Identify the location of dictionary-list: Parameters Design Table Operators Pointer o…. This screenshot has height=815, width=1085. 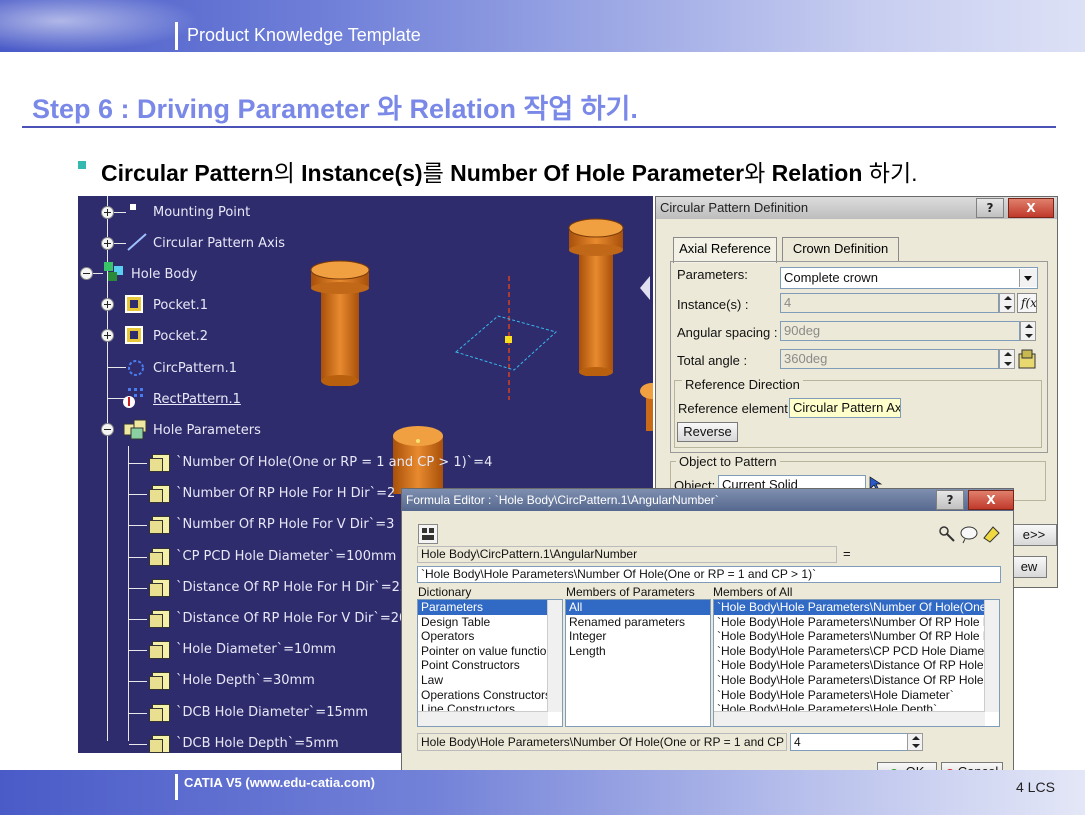
(490, 663).